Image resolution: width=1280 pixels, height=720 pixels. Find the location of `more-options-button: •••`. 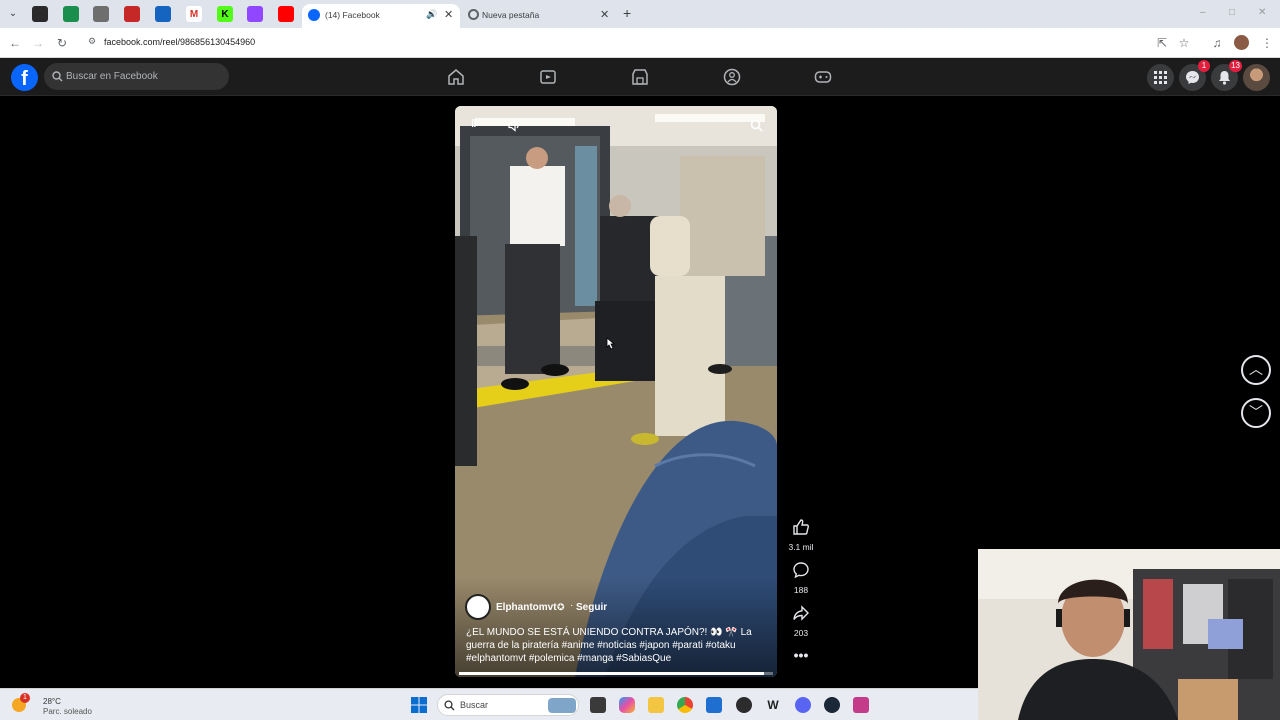

more-options-button: ••• is located at coordinates (801, 655).